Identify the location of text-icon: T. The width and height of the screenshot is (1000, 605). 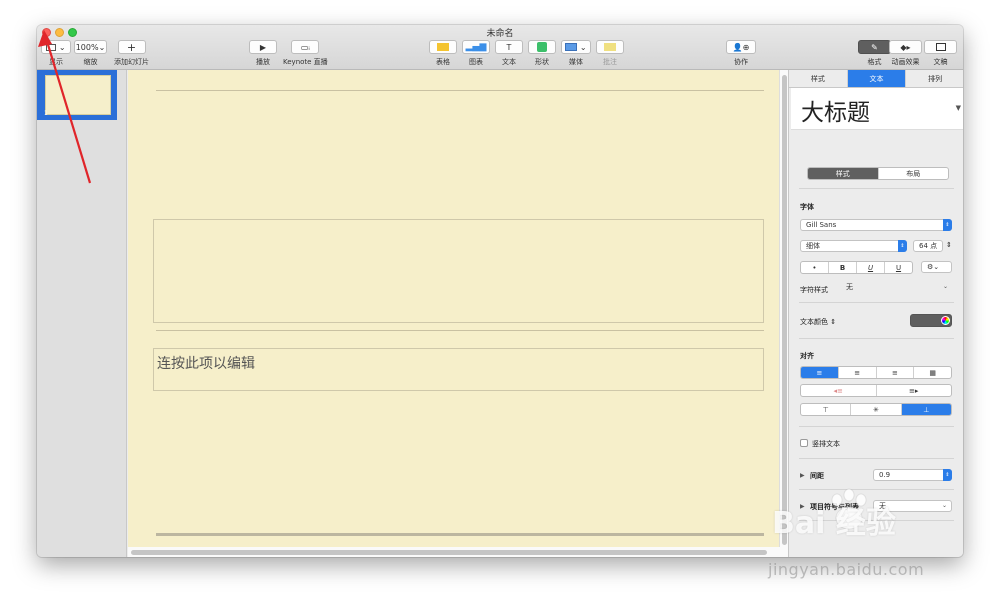
(509, 47).